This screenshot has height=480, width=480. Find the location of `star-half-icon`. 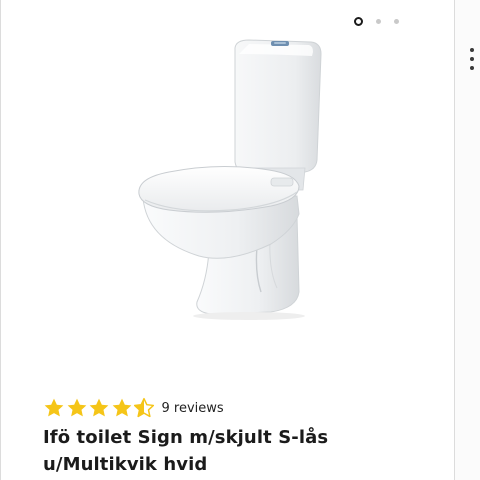

star-half-icon is located at coordinates (144, 407).